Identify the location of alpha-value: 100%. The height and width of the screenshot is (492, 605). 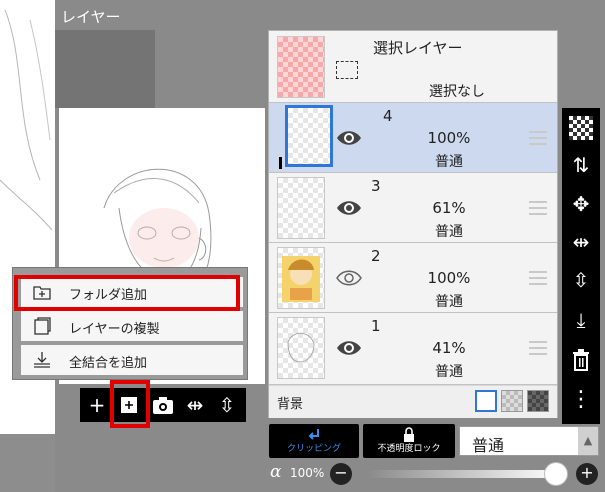
(307, 473).